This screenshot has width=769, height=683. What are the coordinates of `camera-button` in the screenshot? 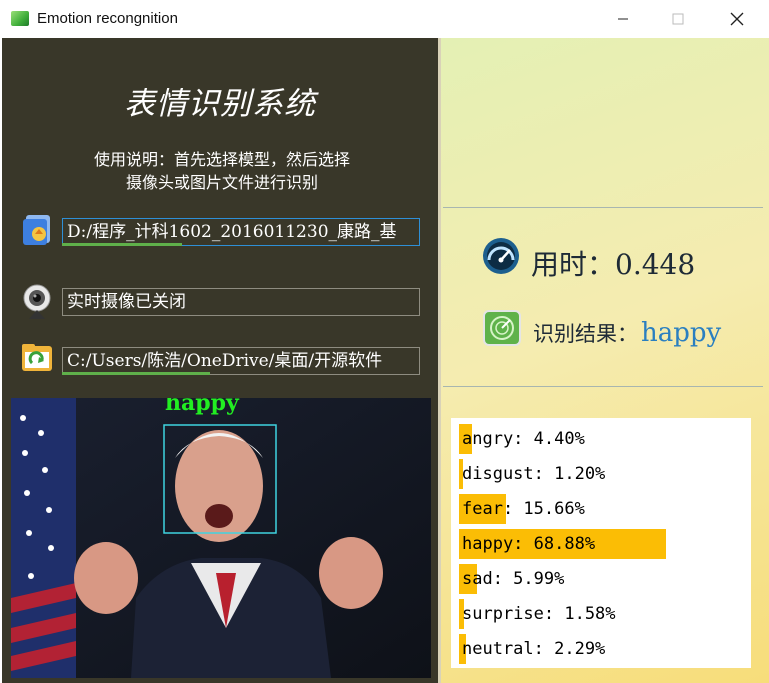 It's located at (37, 301).